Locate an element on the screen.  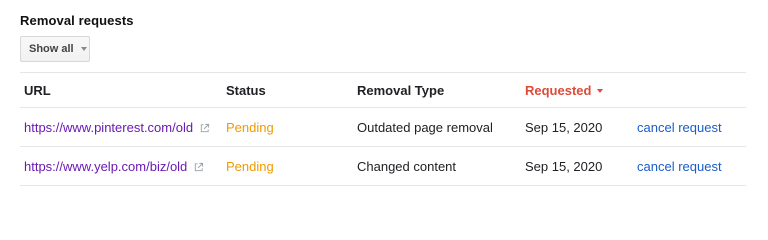
sort-descending-icon is located at coordinates (600, 91).